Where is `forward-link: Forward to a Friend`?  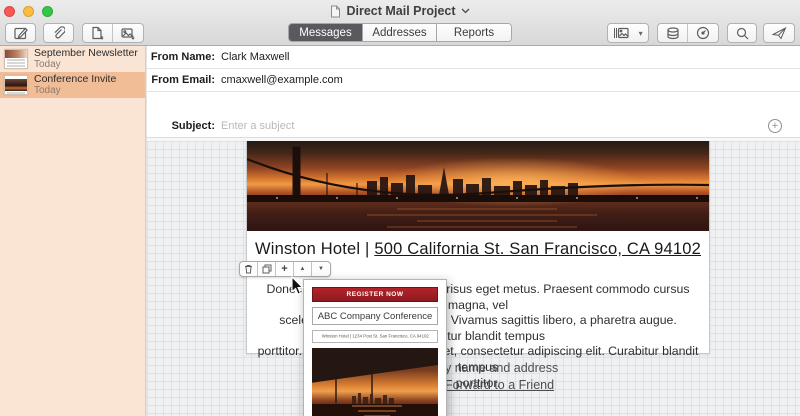 forward-link: Forward to a Friend is located at coordinates (499, 385).